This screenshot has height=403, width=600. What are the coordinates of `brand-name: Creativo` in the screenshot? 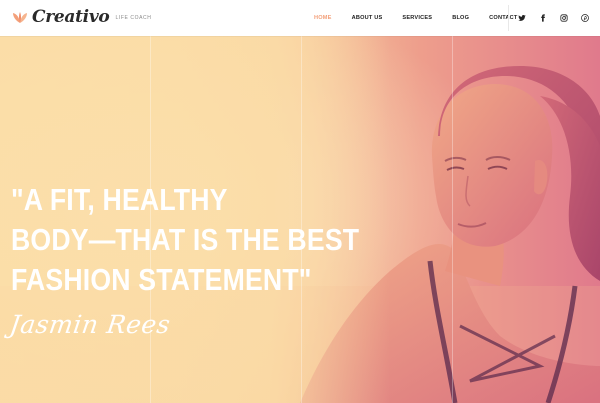 It's located at (71, 17).